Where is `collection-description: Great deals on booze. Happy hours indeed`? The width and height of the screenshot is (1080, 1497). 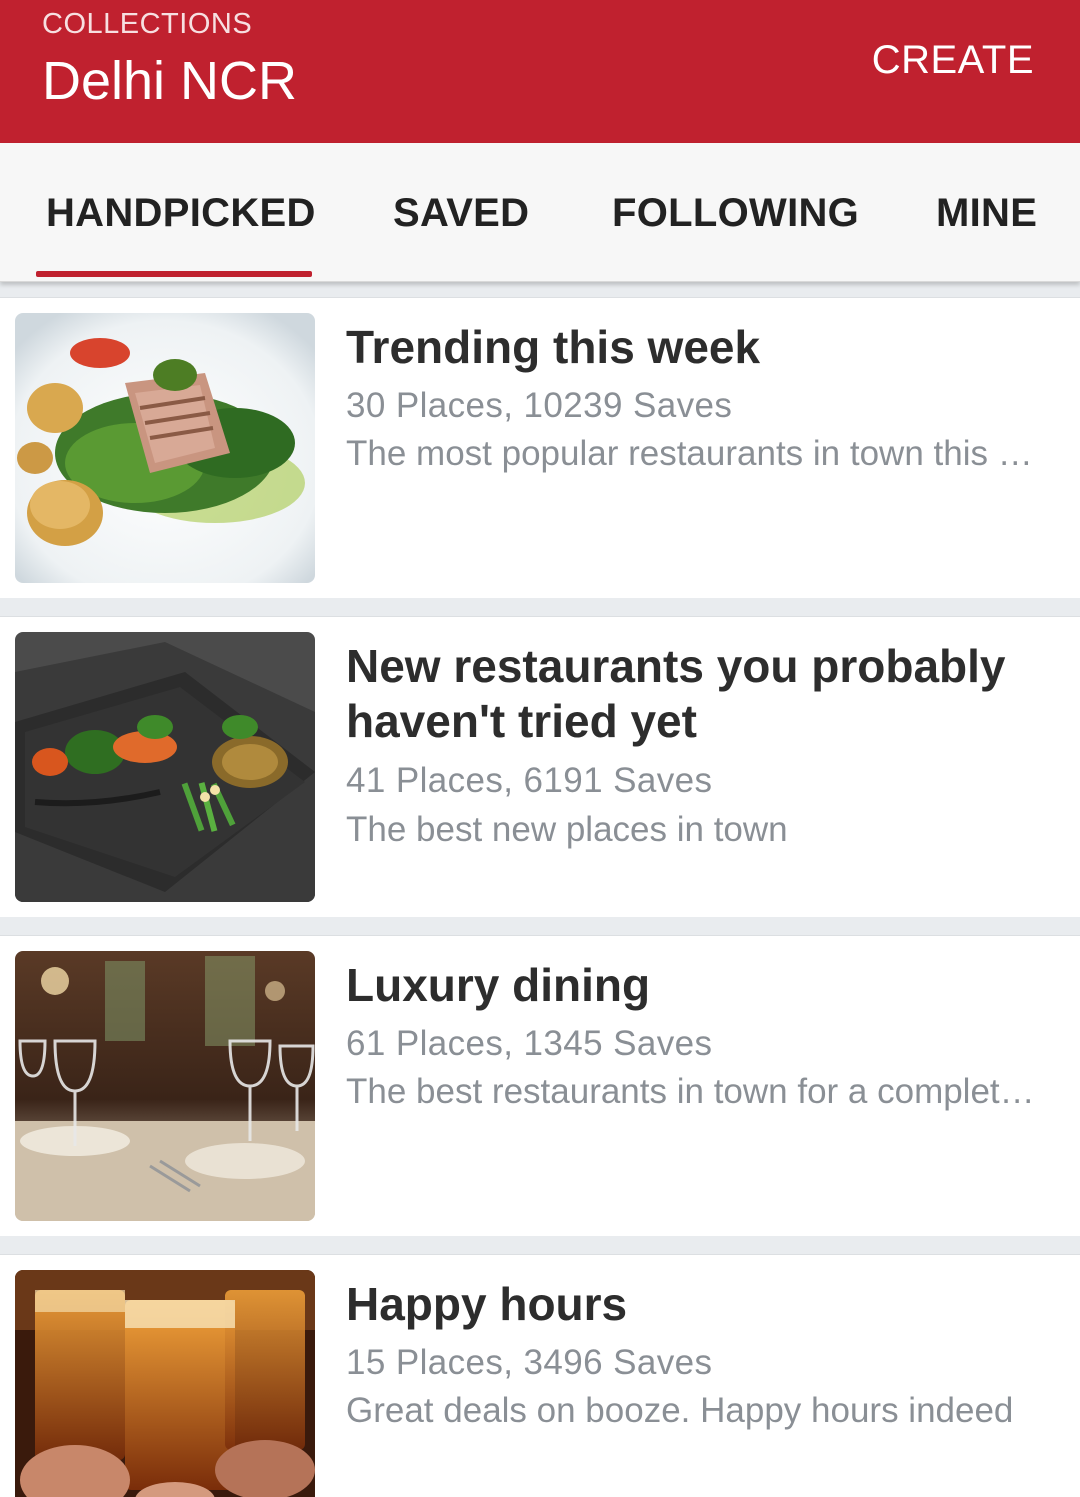
collection-description: Great deals on booze. Happy hours indeed is located at coordinates (680, 1410).